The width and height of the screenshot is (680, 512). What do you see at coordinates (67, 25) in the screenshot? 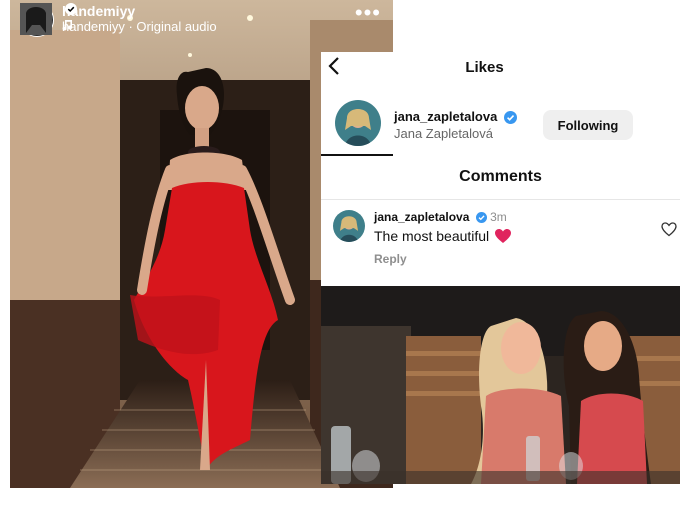
I see `music-note-icon` at bounding box center [67, 25].